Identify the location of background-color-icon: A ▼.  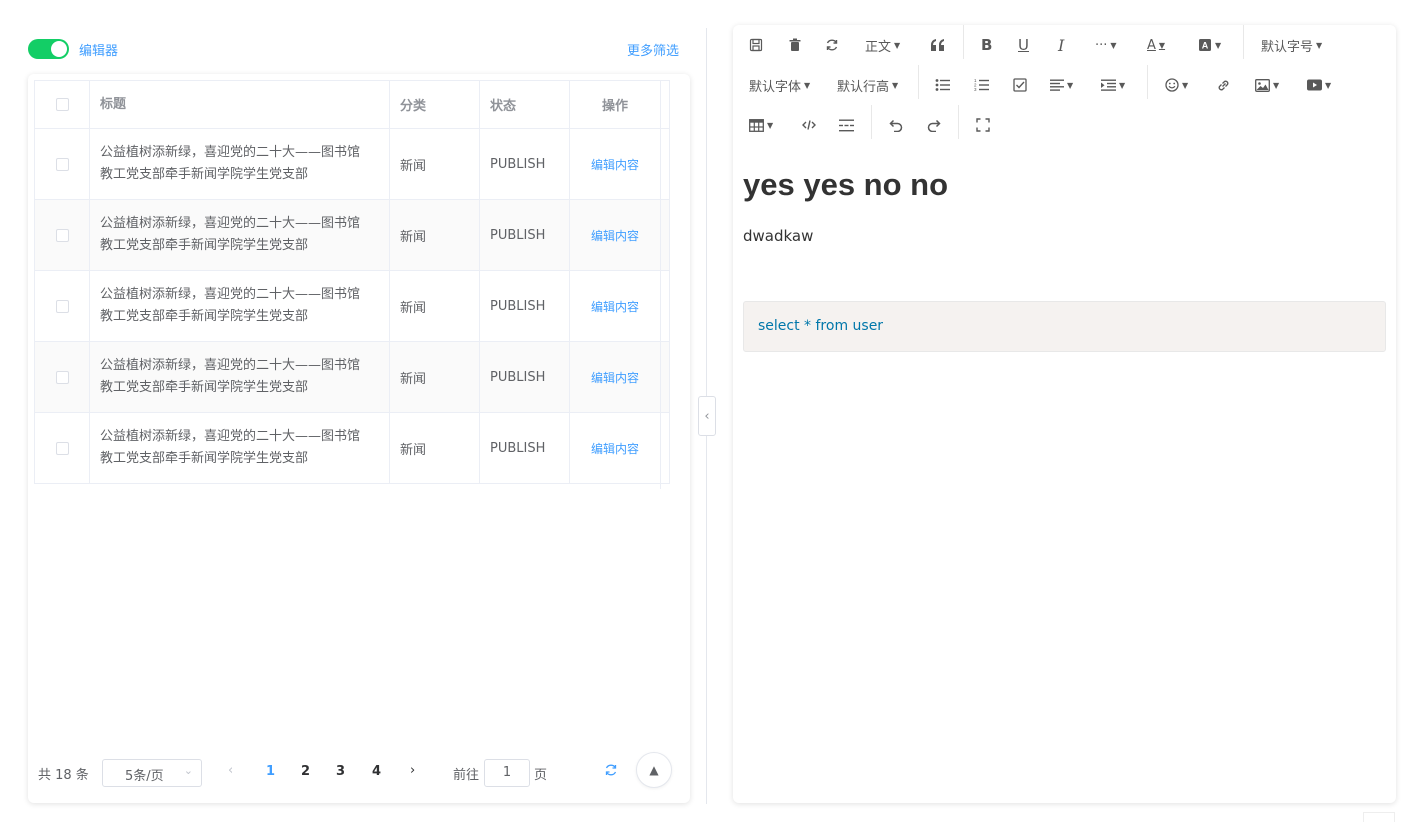
(1209, 45).